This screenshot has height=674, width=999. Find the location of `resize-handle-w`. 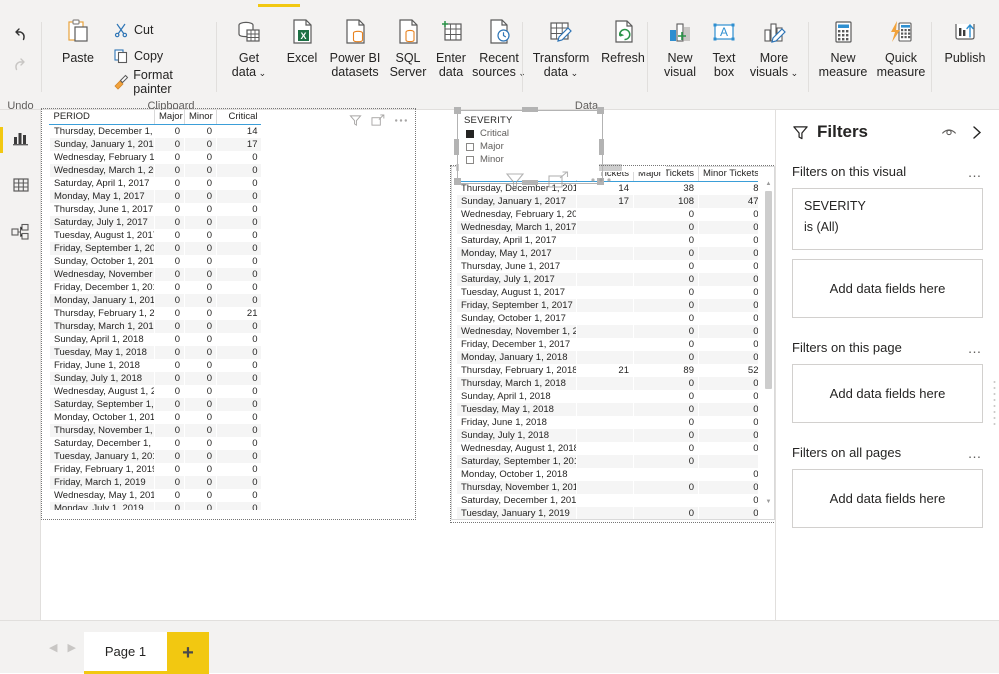

resize-handle-w is located at coordinates (456, 147).